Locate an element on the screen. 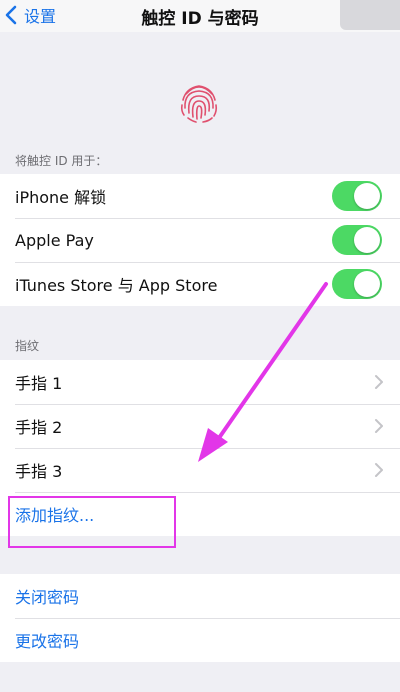 The height and width of the screenshot is (692, 400). itunes-appstore-row: iTunes Store 与 App Store is located at coordinates (200, 284).